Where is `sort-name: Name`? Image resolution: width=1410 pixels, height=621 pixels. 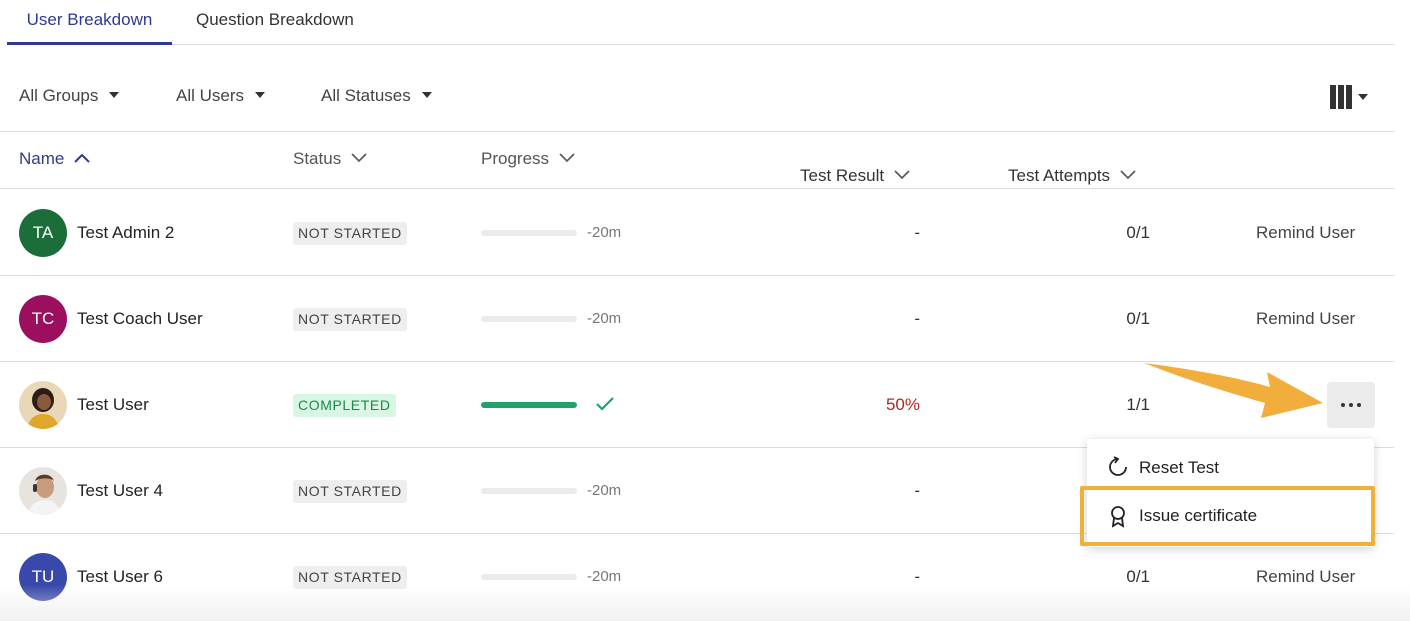 sort-name: Name is located at coordinates (55, 159).